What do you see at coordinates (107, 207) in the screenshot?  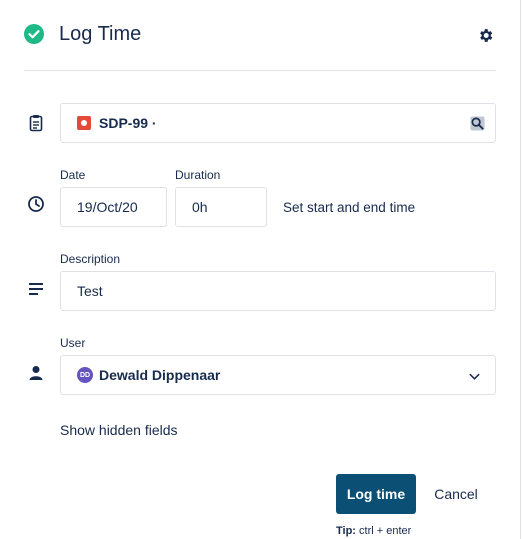 I see `date-value: 19/Oct/20` at bounding box center [107, 207].